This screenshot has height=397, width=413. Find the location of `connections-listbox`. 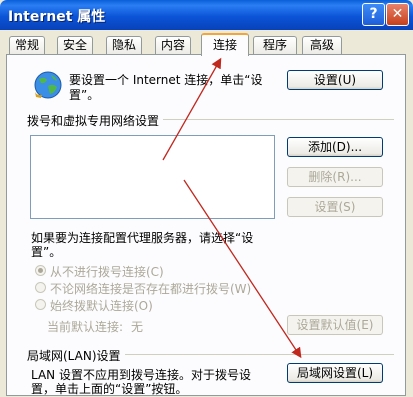

connections-listbox is located at coordinates (152, 177).